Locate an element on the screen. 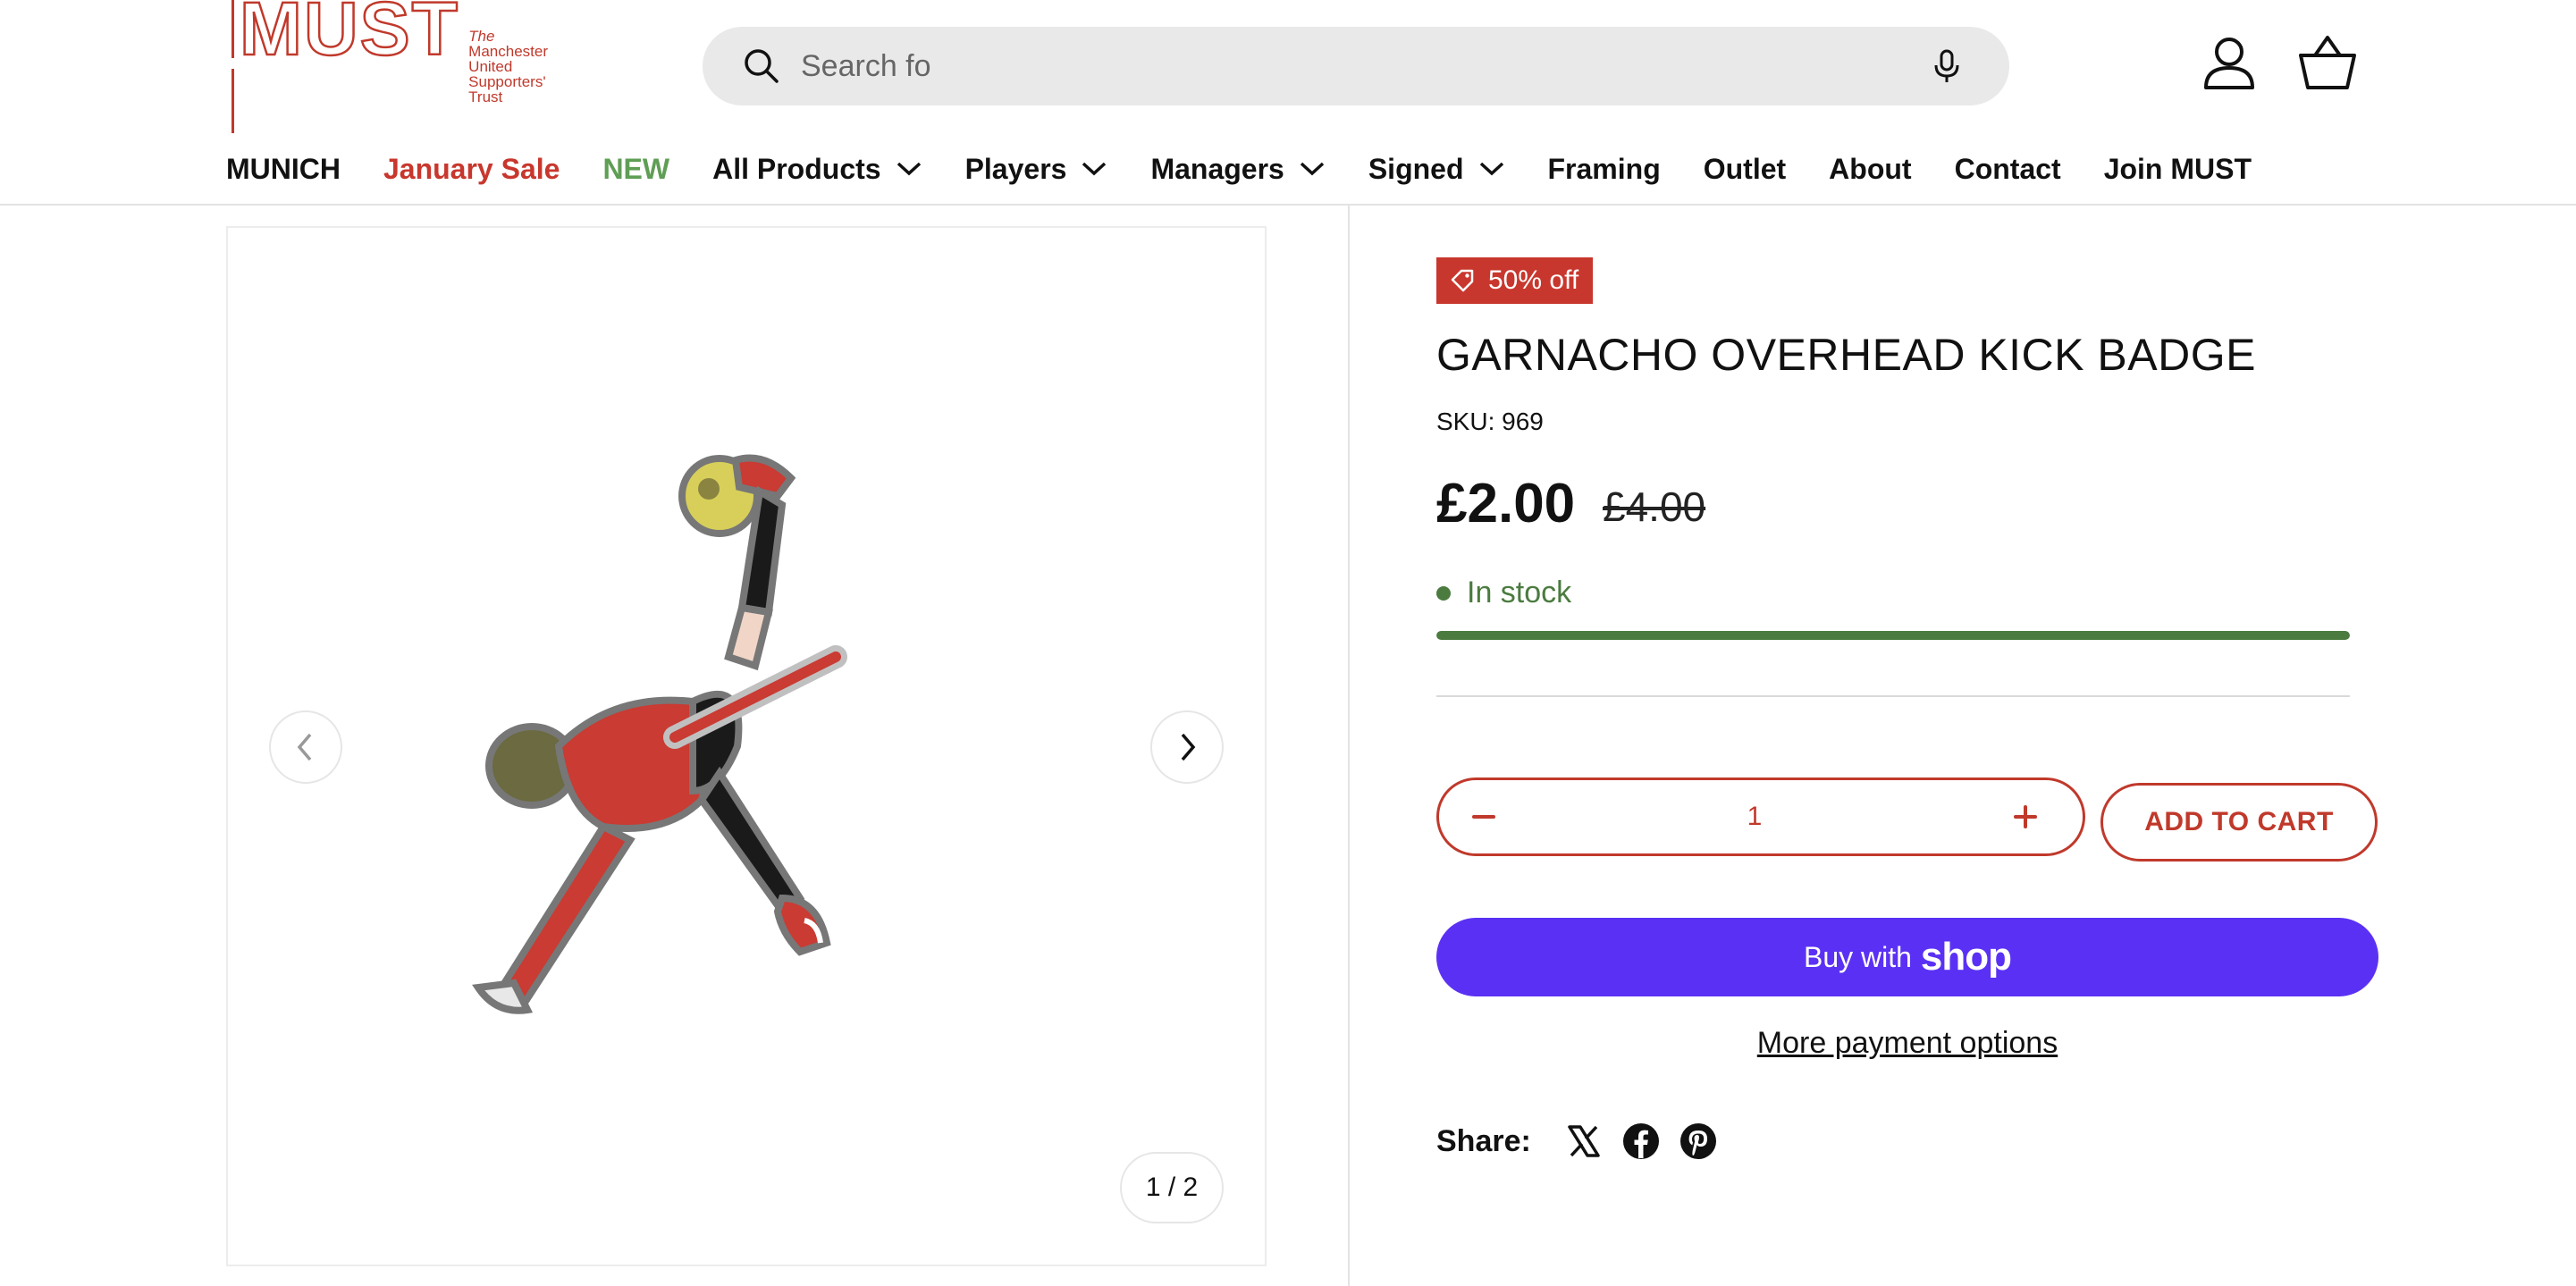 The image size is (2576, 1286). nav-item-january-sale: January Sale is located at coordinates (472, 169).